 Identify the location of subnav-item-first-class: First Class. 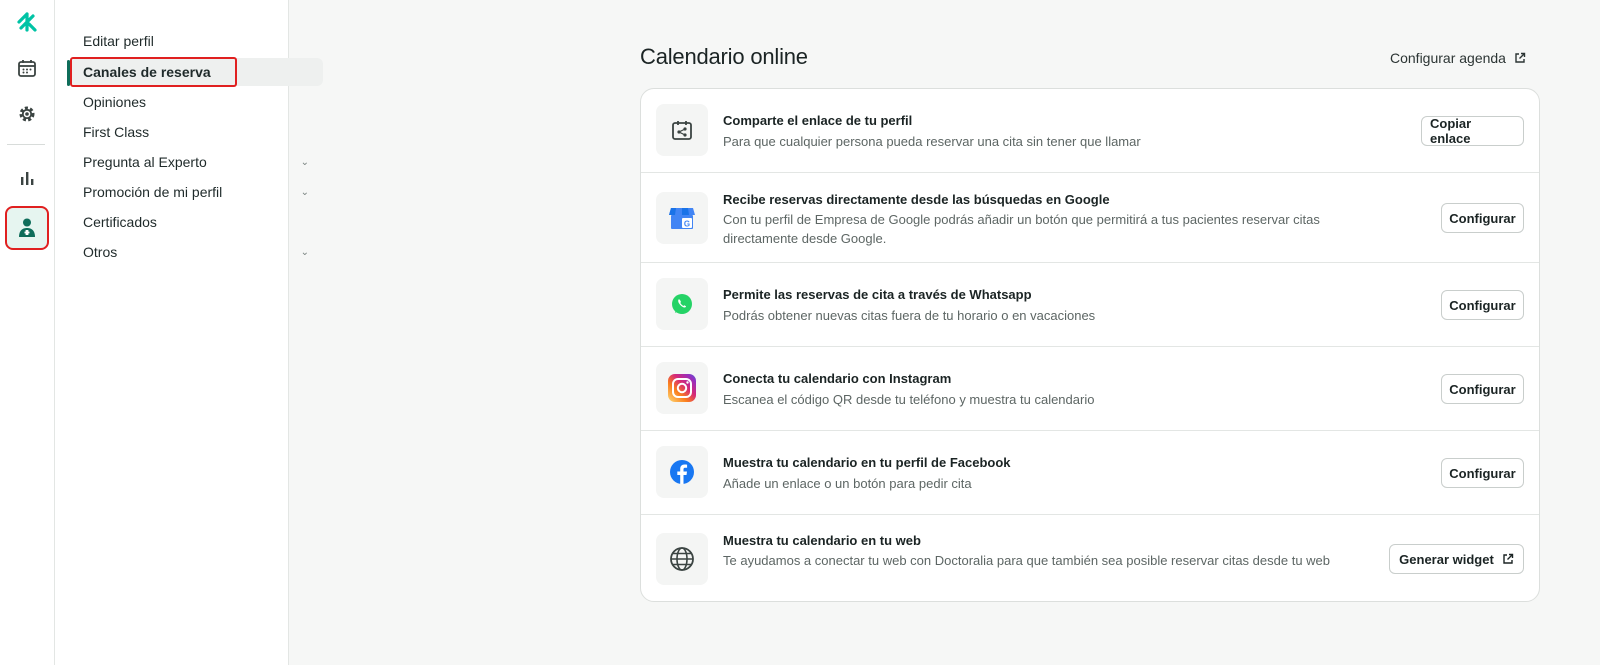
(197, 132).